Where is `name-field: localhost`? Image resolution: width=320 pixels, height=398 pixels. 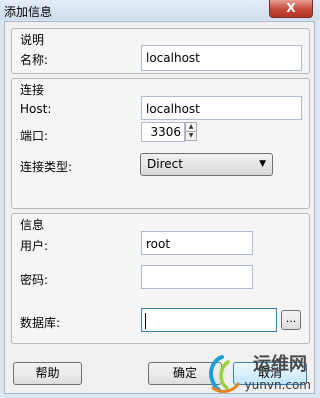 name-field: localhost is located at coordinates (221, 58).